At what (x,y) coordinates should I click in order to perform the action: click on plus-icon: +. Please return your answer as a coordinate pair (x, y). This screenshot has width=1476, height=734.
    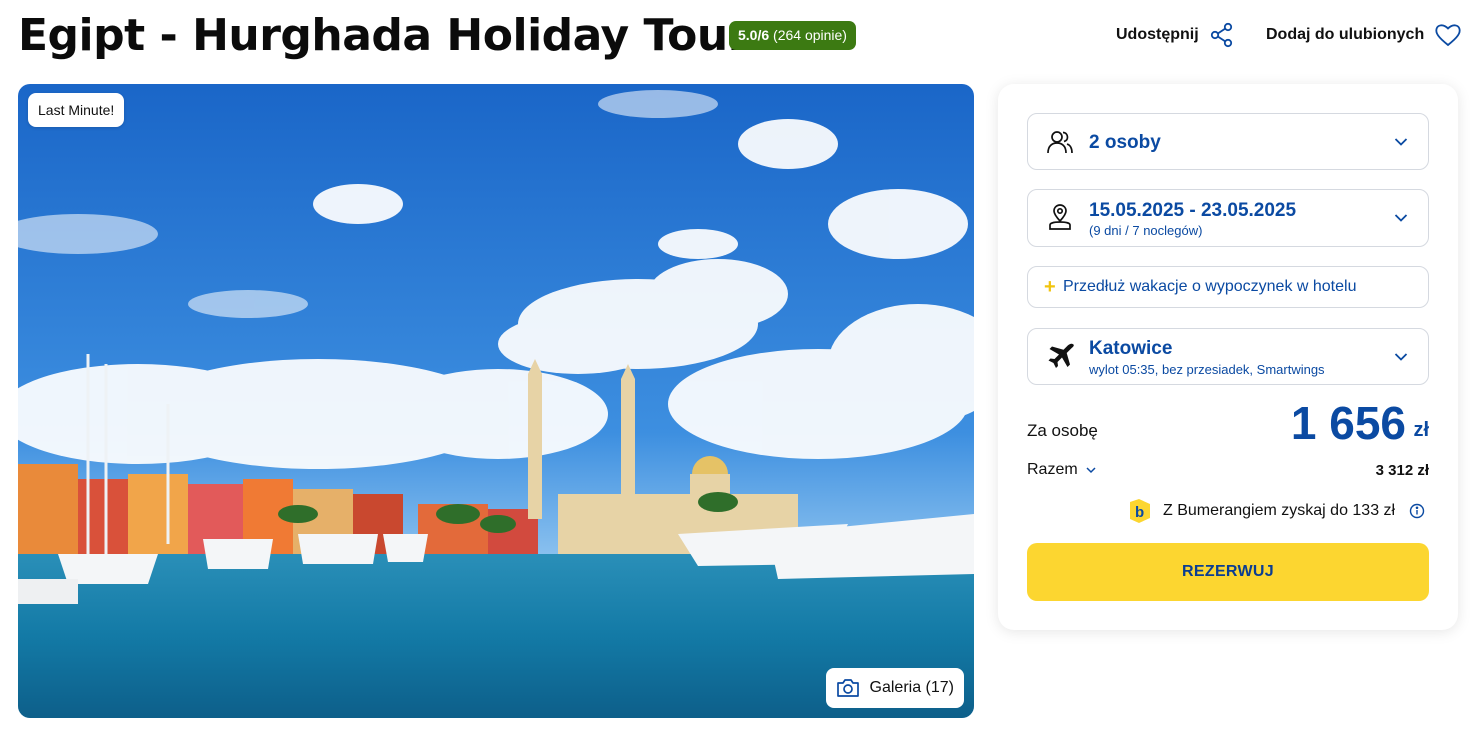
    Looking at the image, I should click on (1050, 287).